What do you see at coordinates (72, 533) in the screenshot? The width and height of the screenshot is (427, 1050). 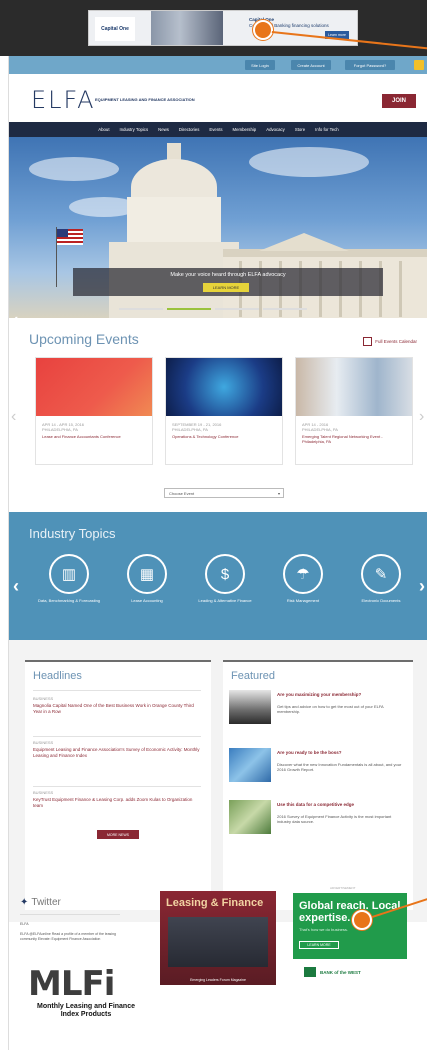 I see `topics-title: Industry Topics` at bounding box center [72, 533].